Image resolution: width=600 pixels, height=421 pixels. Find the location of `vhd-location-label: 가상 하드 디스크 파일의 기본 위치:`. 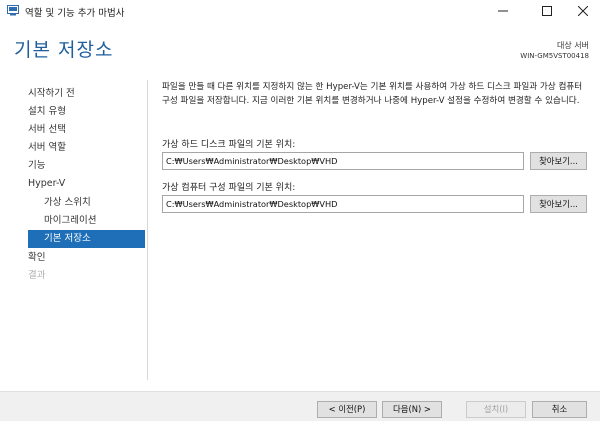

vhd-location-label: 가상 하드 디스크 파일의 기본 위치: is located at coordinates (229, 145).